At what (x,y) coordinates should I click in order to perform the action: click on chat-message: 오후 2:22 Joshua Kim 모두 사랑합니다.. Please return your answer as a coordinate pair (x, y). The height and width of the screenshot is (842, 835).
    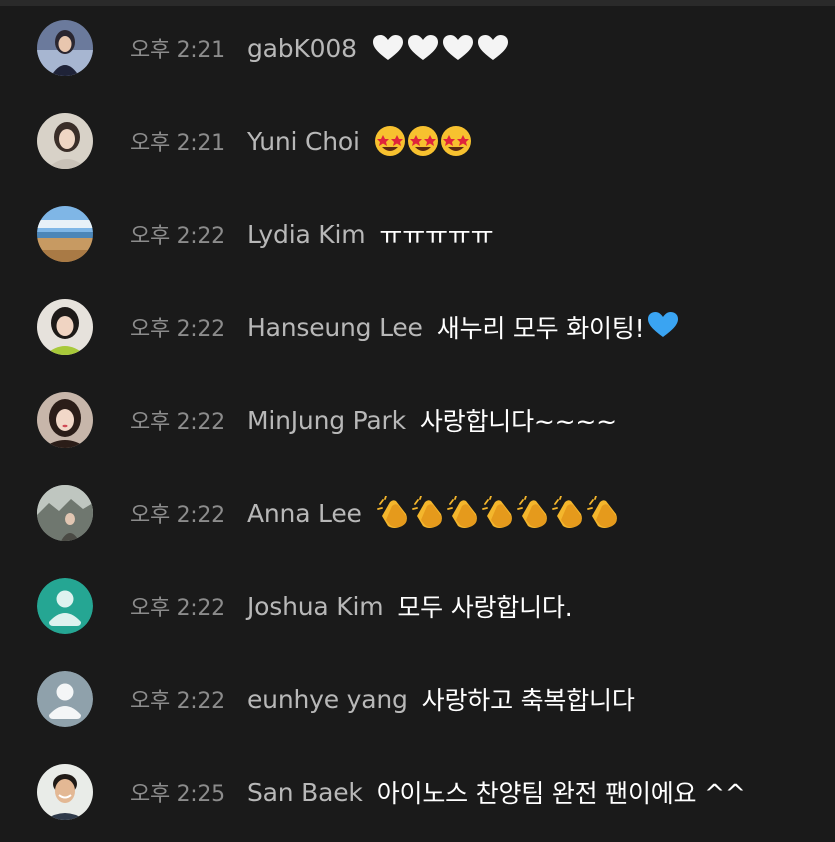
    Looking at the image, I should click on (417, 606).